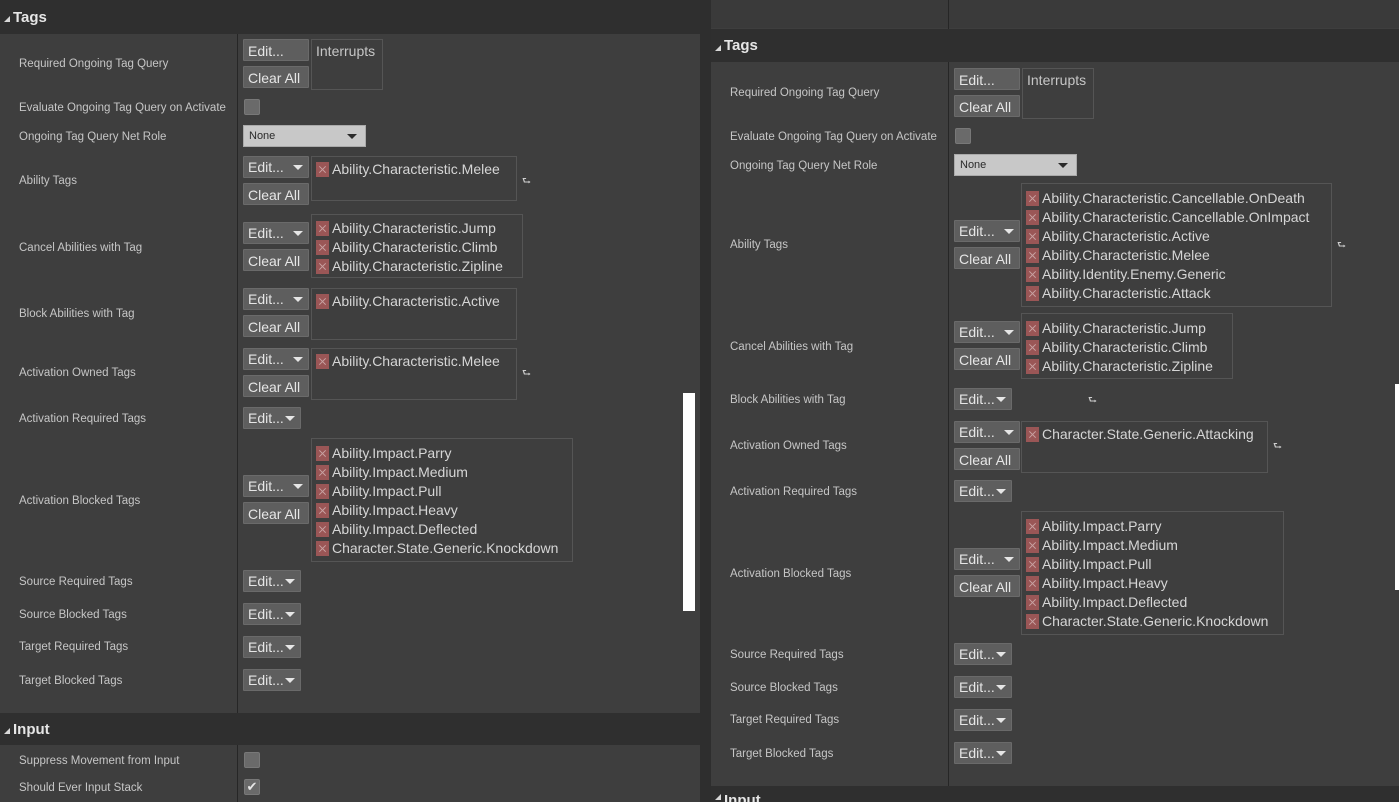  I want to click on label-required-ongoing-tag-query: Required Ongoing Tag Query, so click(805, 93).